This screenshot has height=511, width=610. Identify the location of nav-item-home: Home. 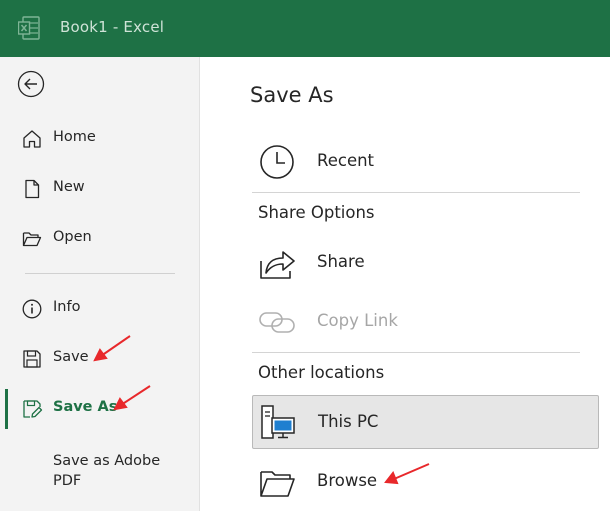
(99, 138).